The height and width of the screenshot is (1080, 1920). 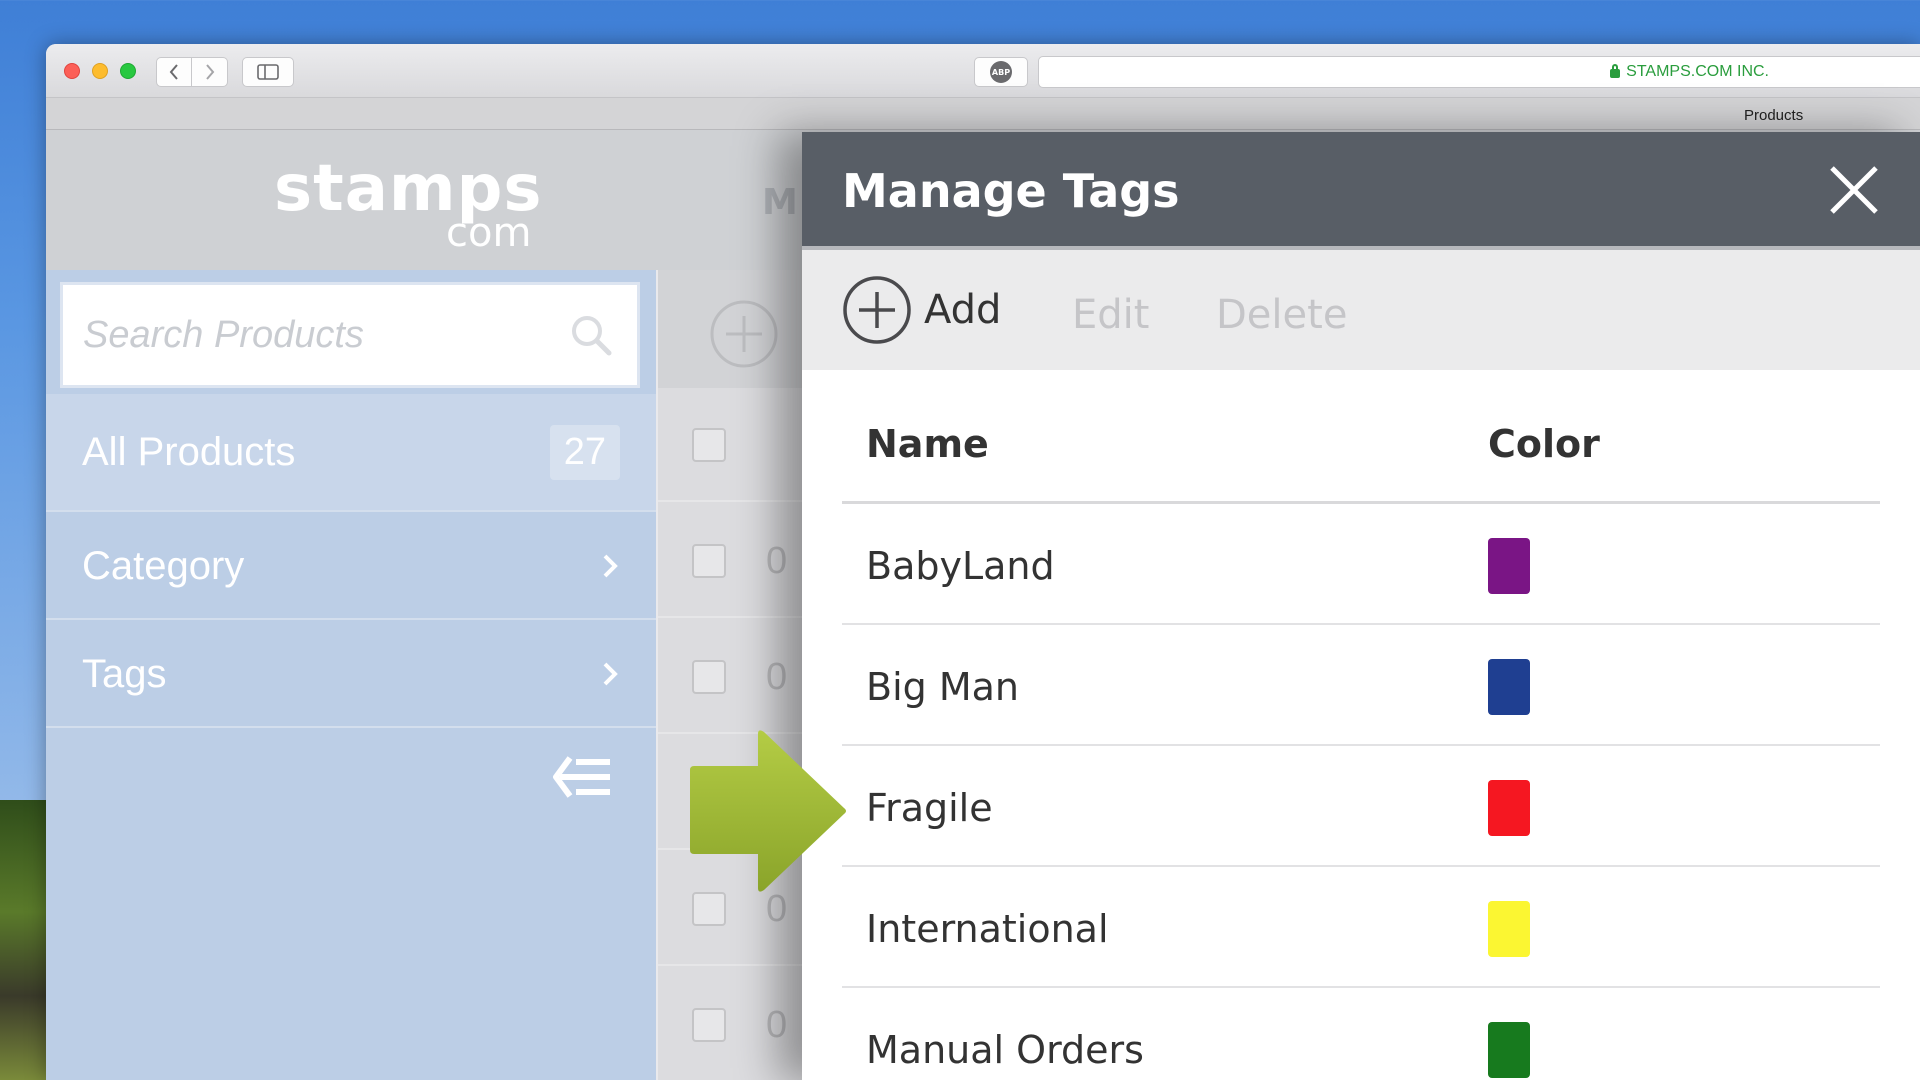 I want to click on tag-name: BabyLand, so click(x=960, y=566).